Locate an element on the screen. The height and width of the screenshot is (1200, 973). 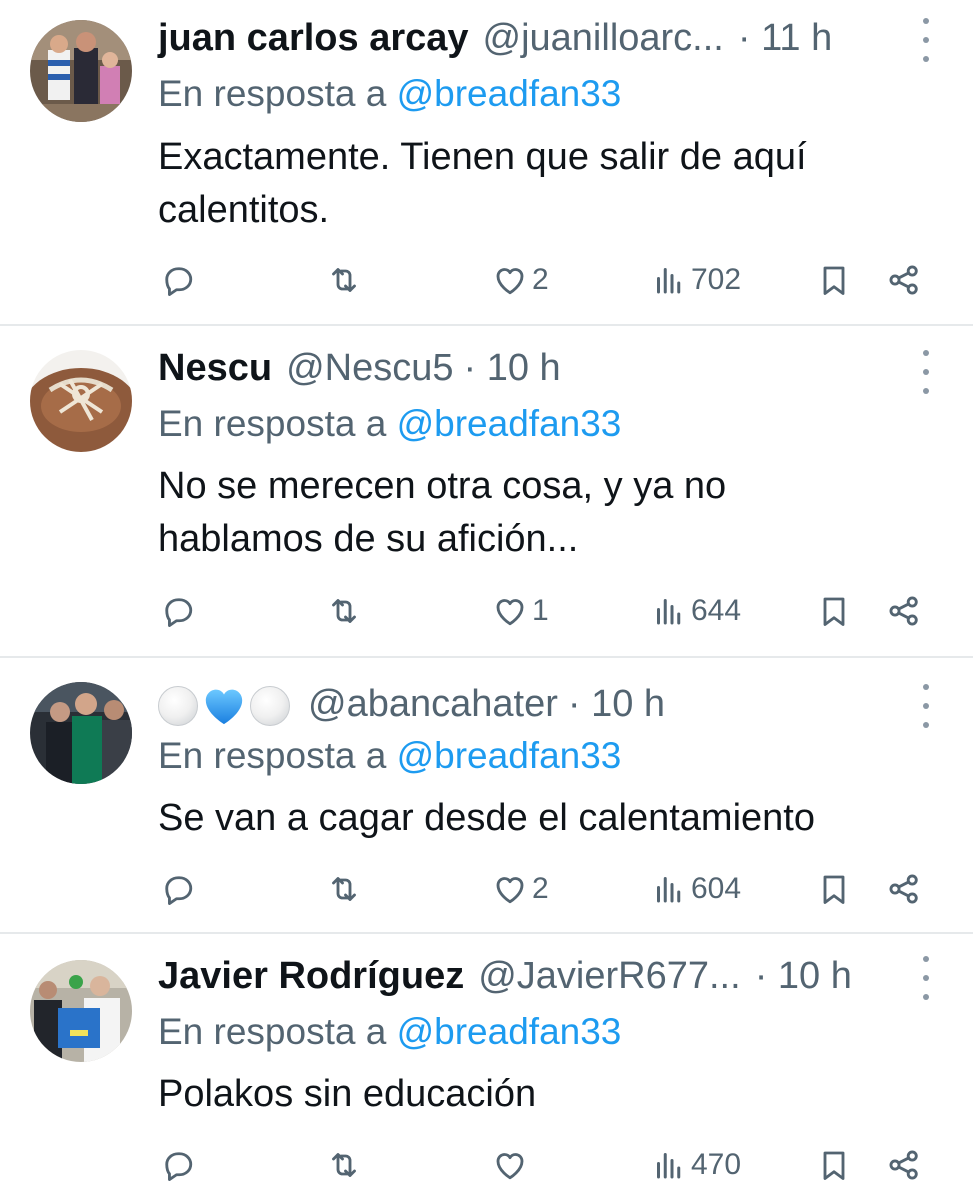
display-name: ⚪💙⚪ is located at coordinates (226, 704).